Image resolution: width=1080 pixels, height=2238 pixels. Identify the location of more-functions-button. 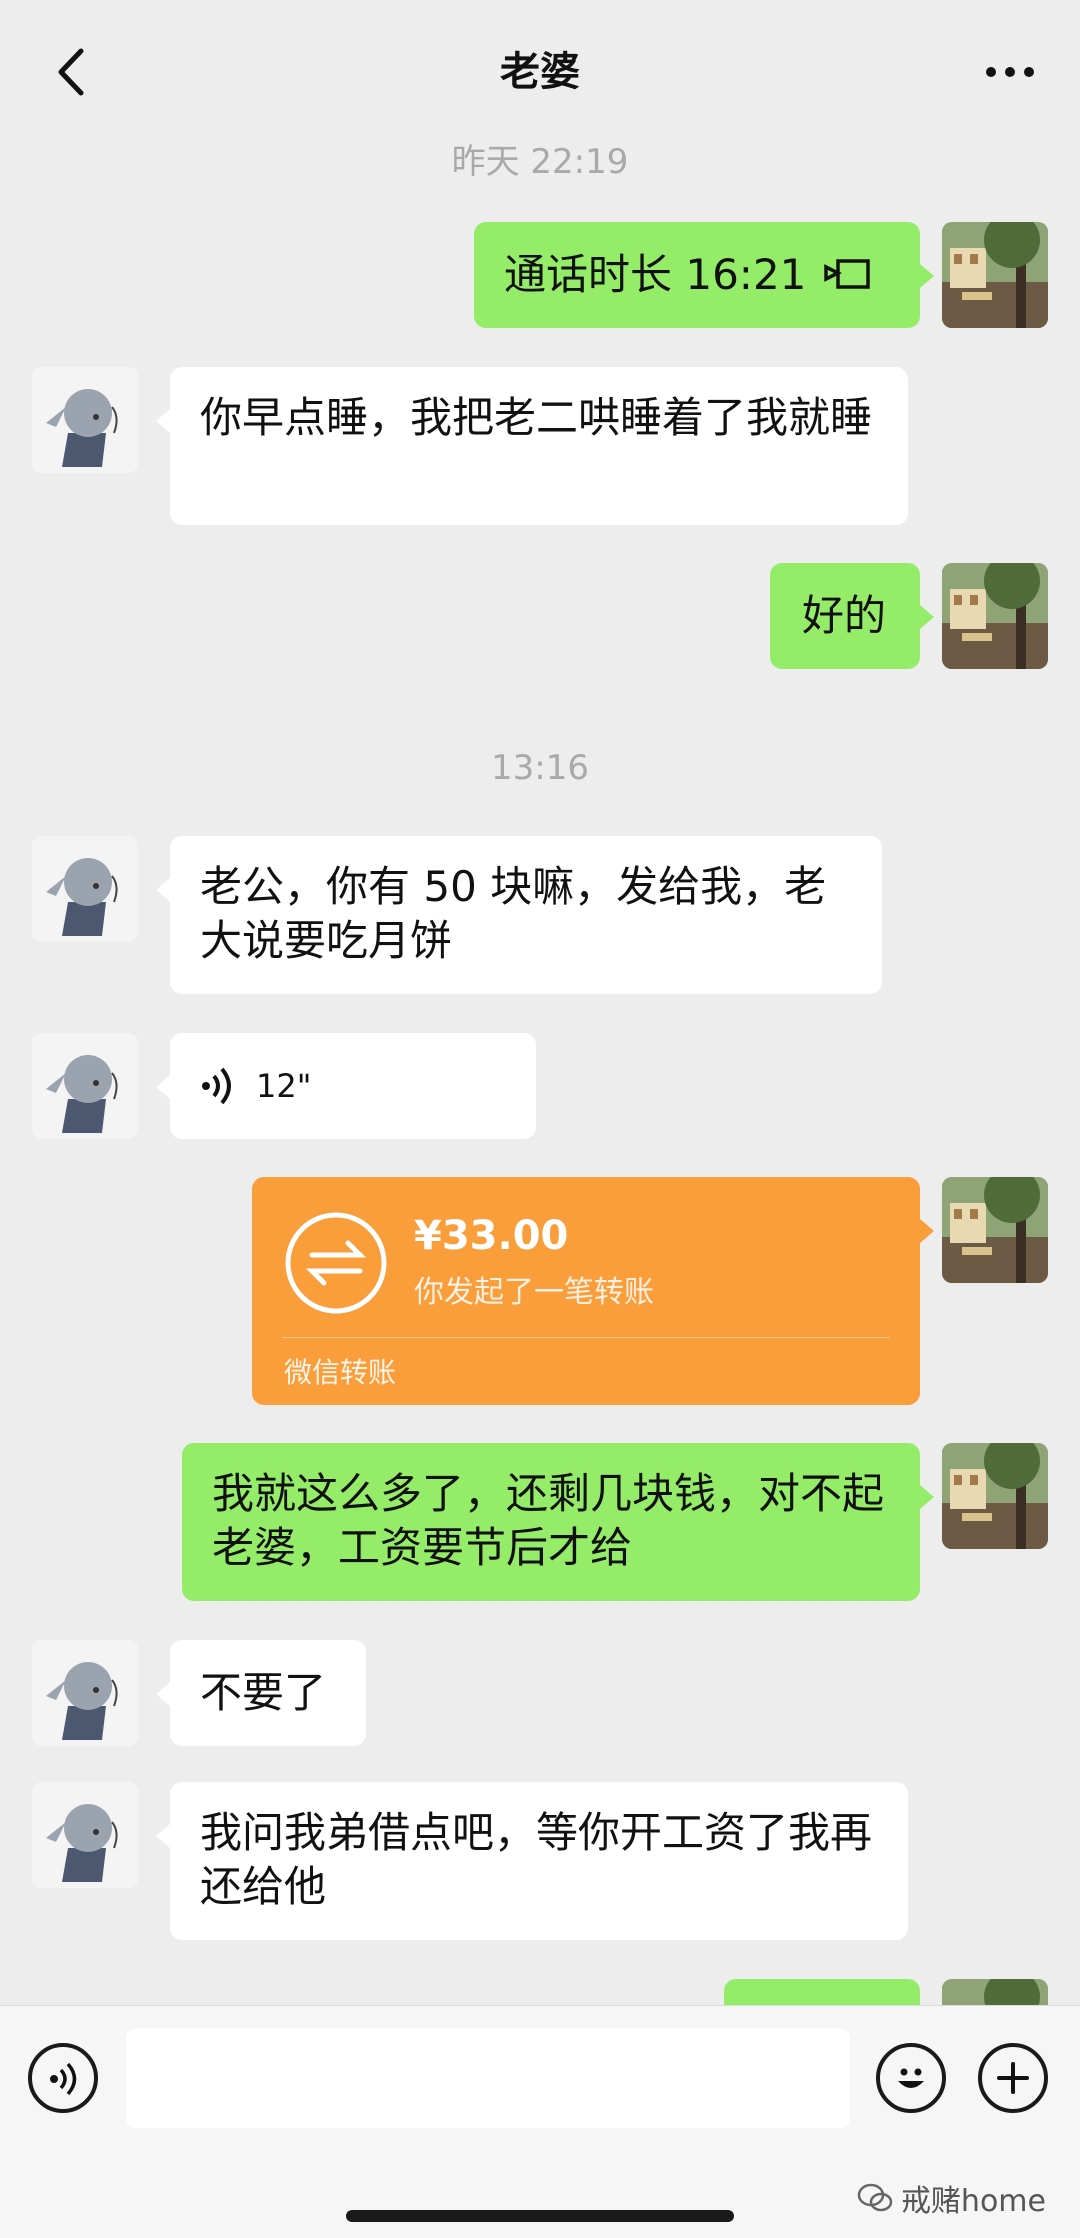
(1013, 2078).